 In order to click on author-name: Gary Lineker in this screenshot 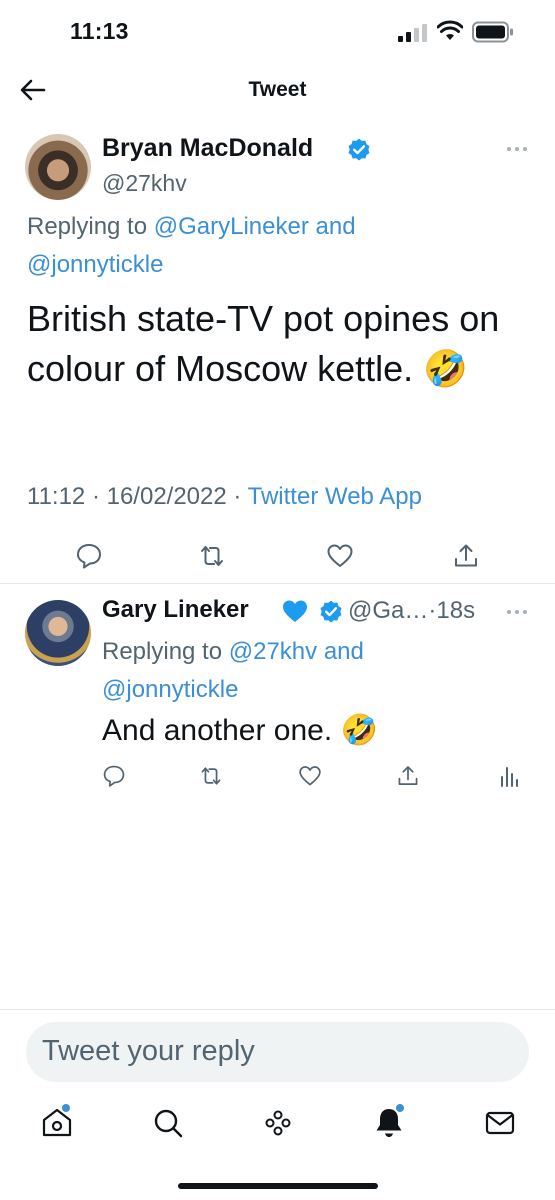, I will do `click(175, 610)`.